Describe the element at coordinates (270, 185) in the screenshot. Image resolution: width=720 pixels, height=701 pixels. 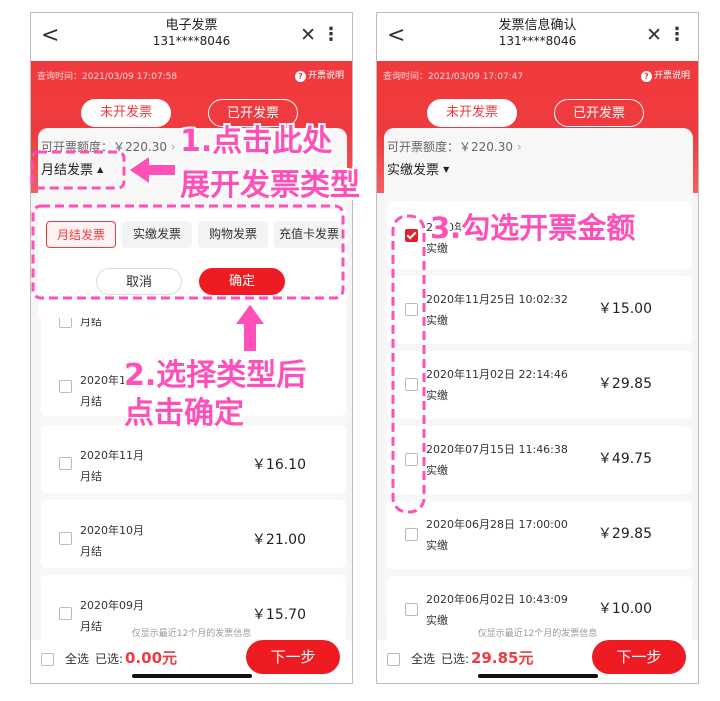
I see `annotation-step1-line2: 展开发票类型` at that location.